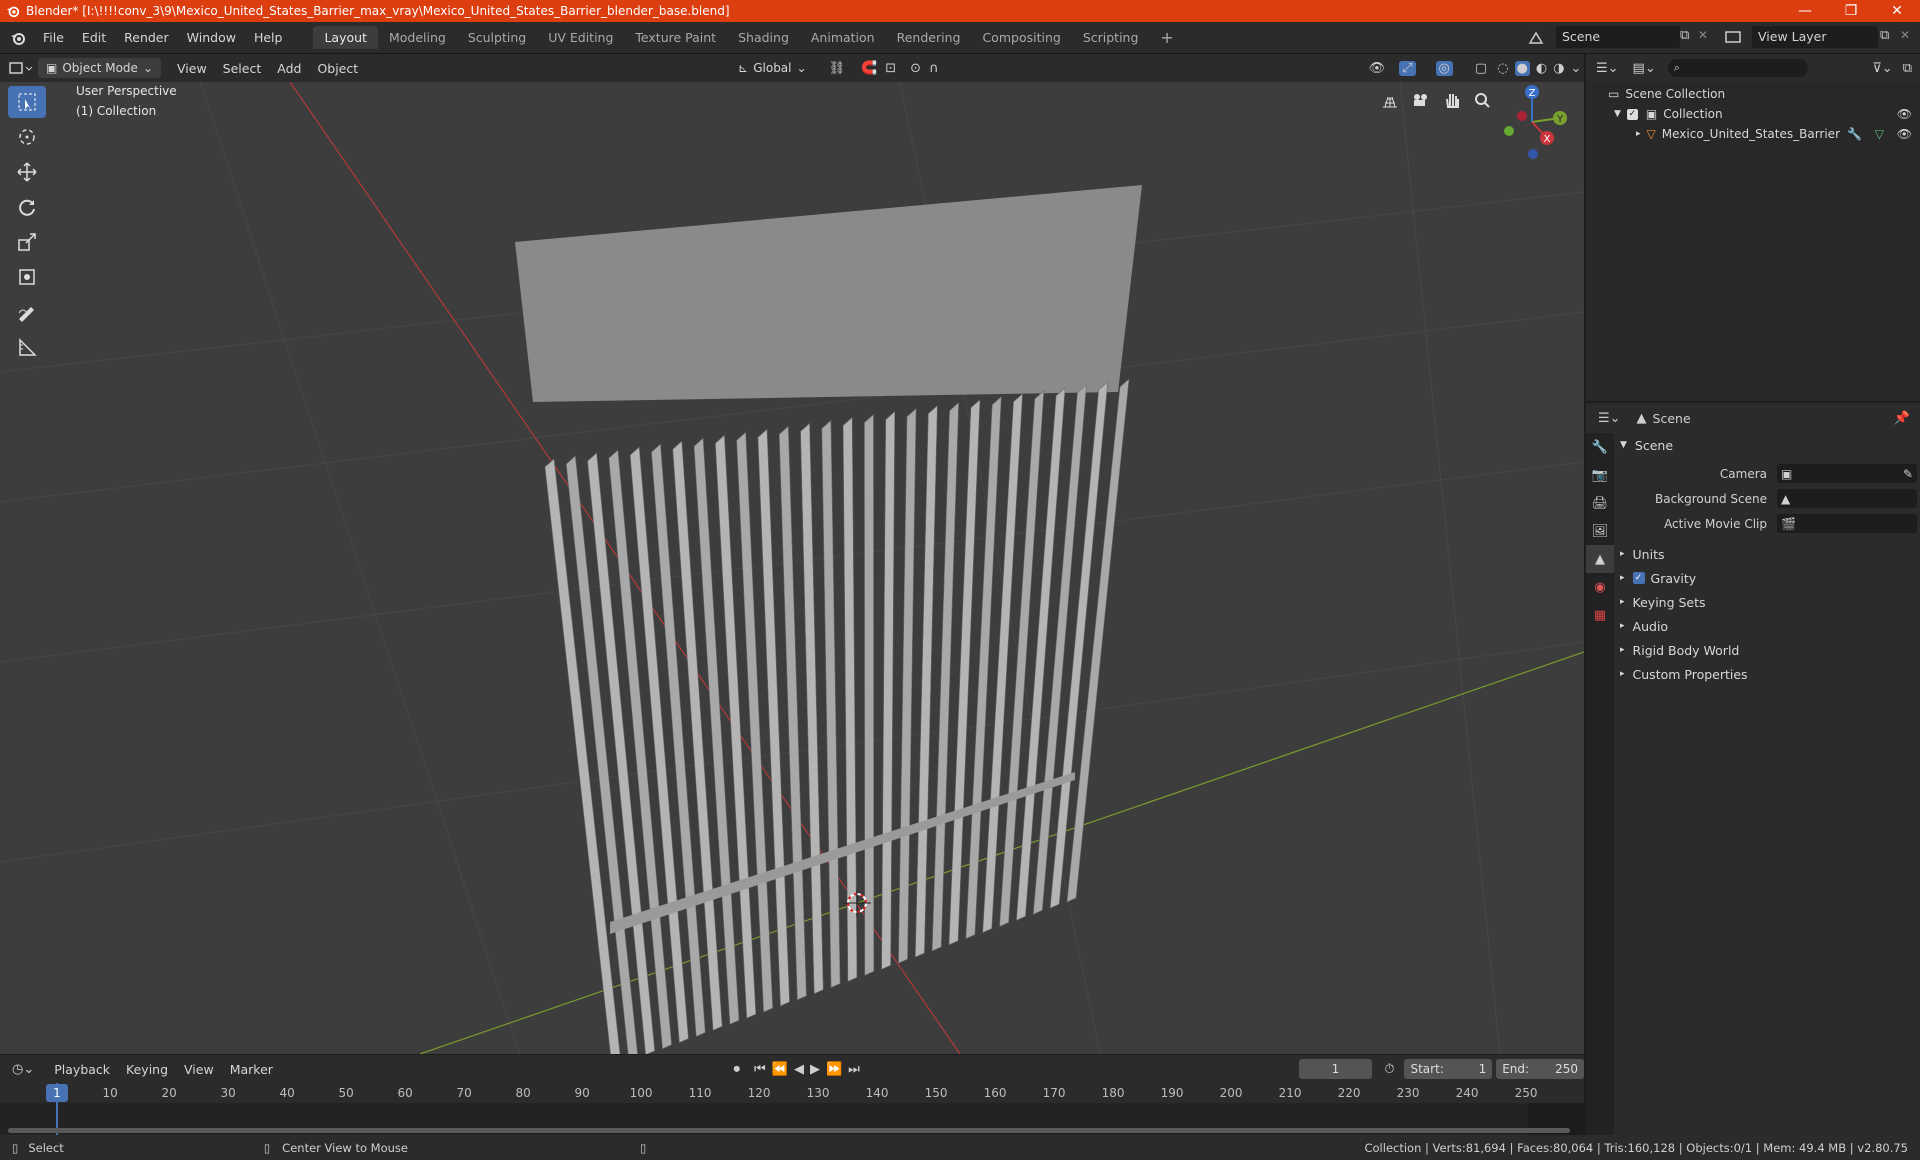 The image size is (1920, 1160). Describe the element at coordinates (1767, 674) in the screenshot. I see `custom-properties-section-header: ▸ Custom Properties` at that location.